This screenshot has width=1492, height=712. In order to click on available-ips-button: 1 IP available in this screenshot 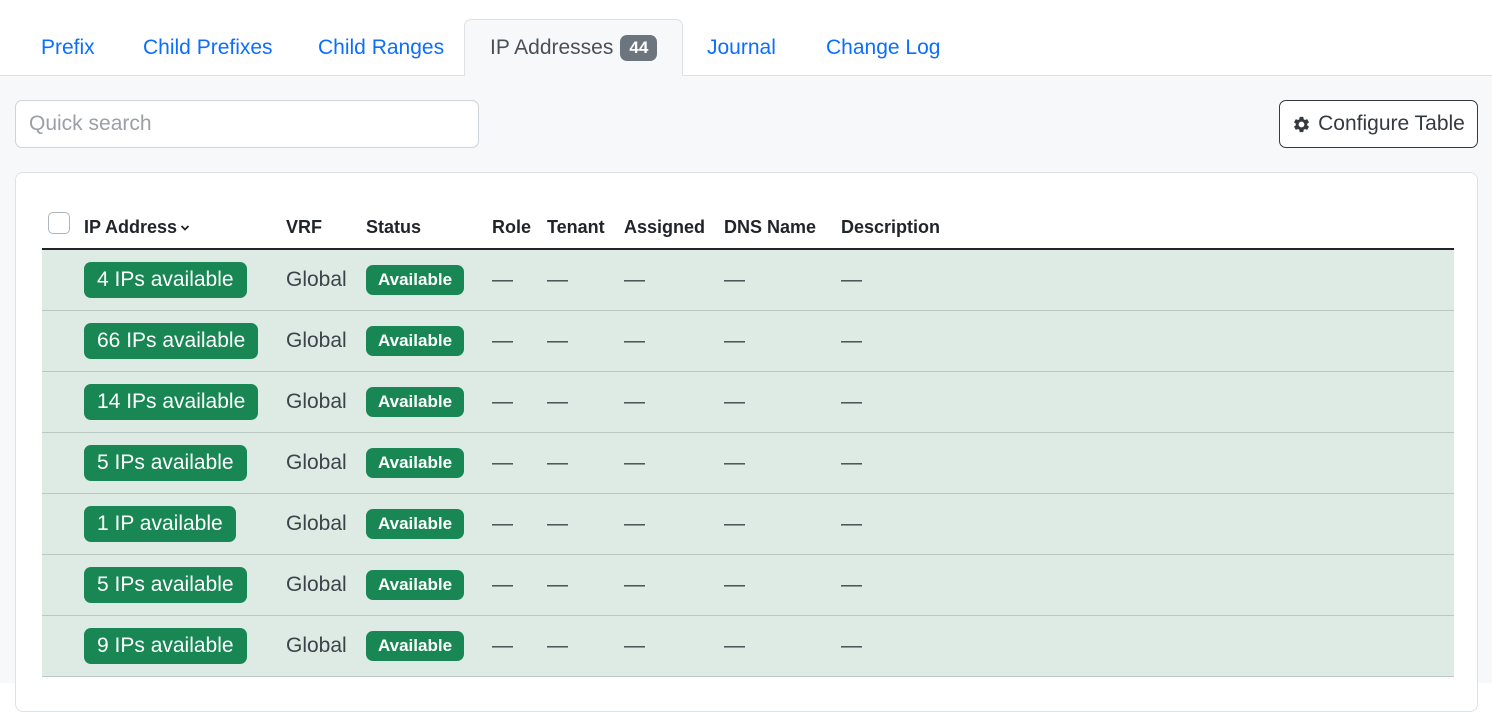, I will do `click(160, 524)`.